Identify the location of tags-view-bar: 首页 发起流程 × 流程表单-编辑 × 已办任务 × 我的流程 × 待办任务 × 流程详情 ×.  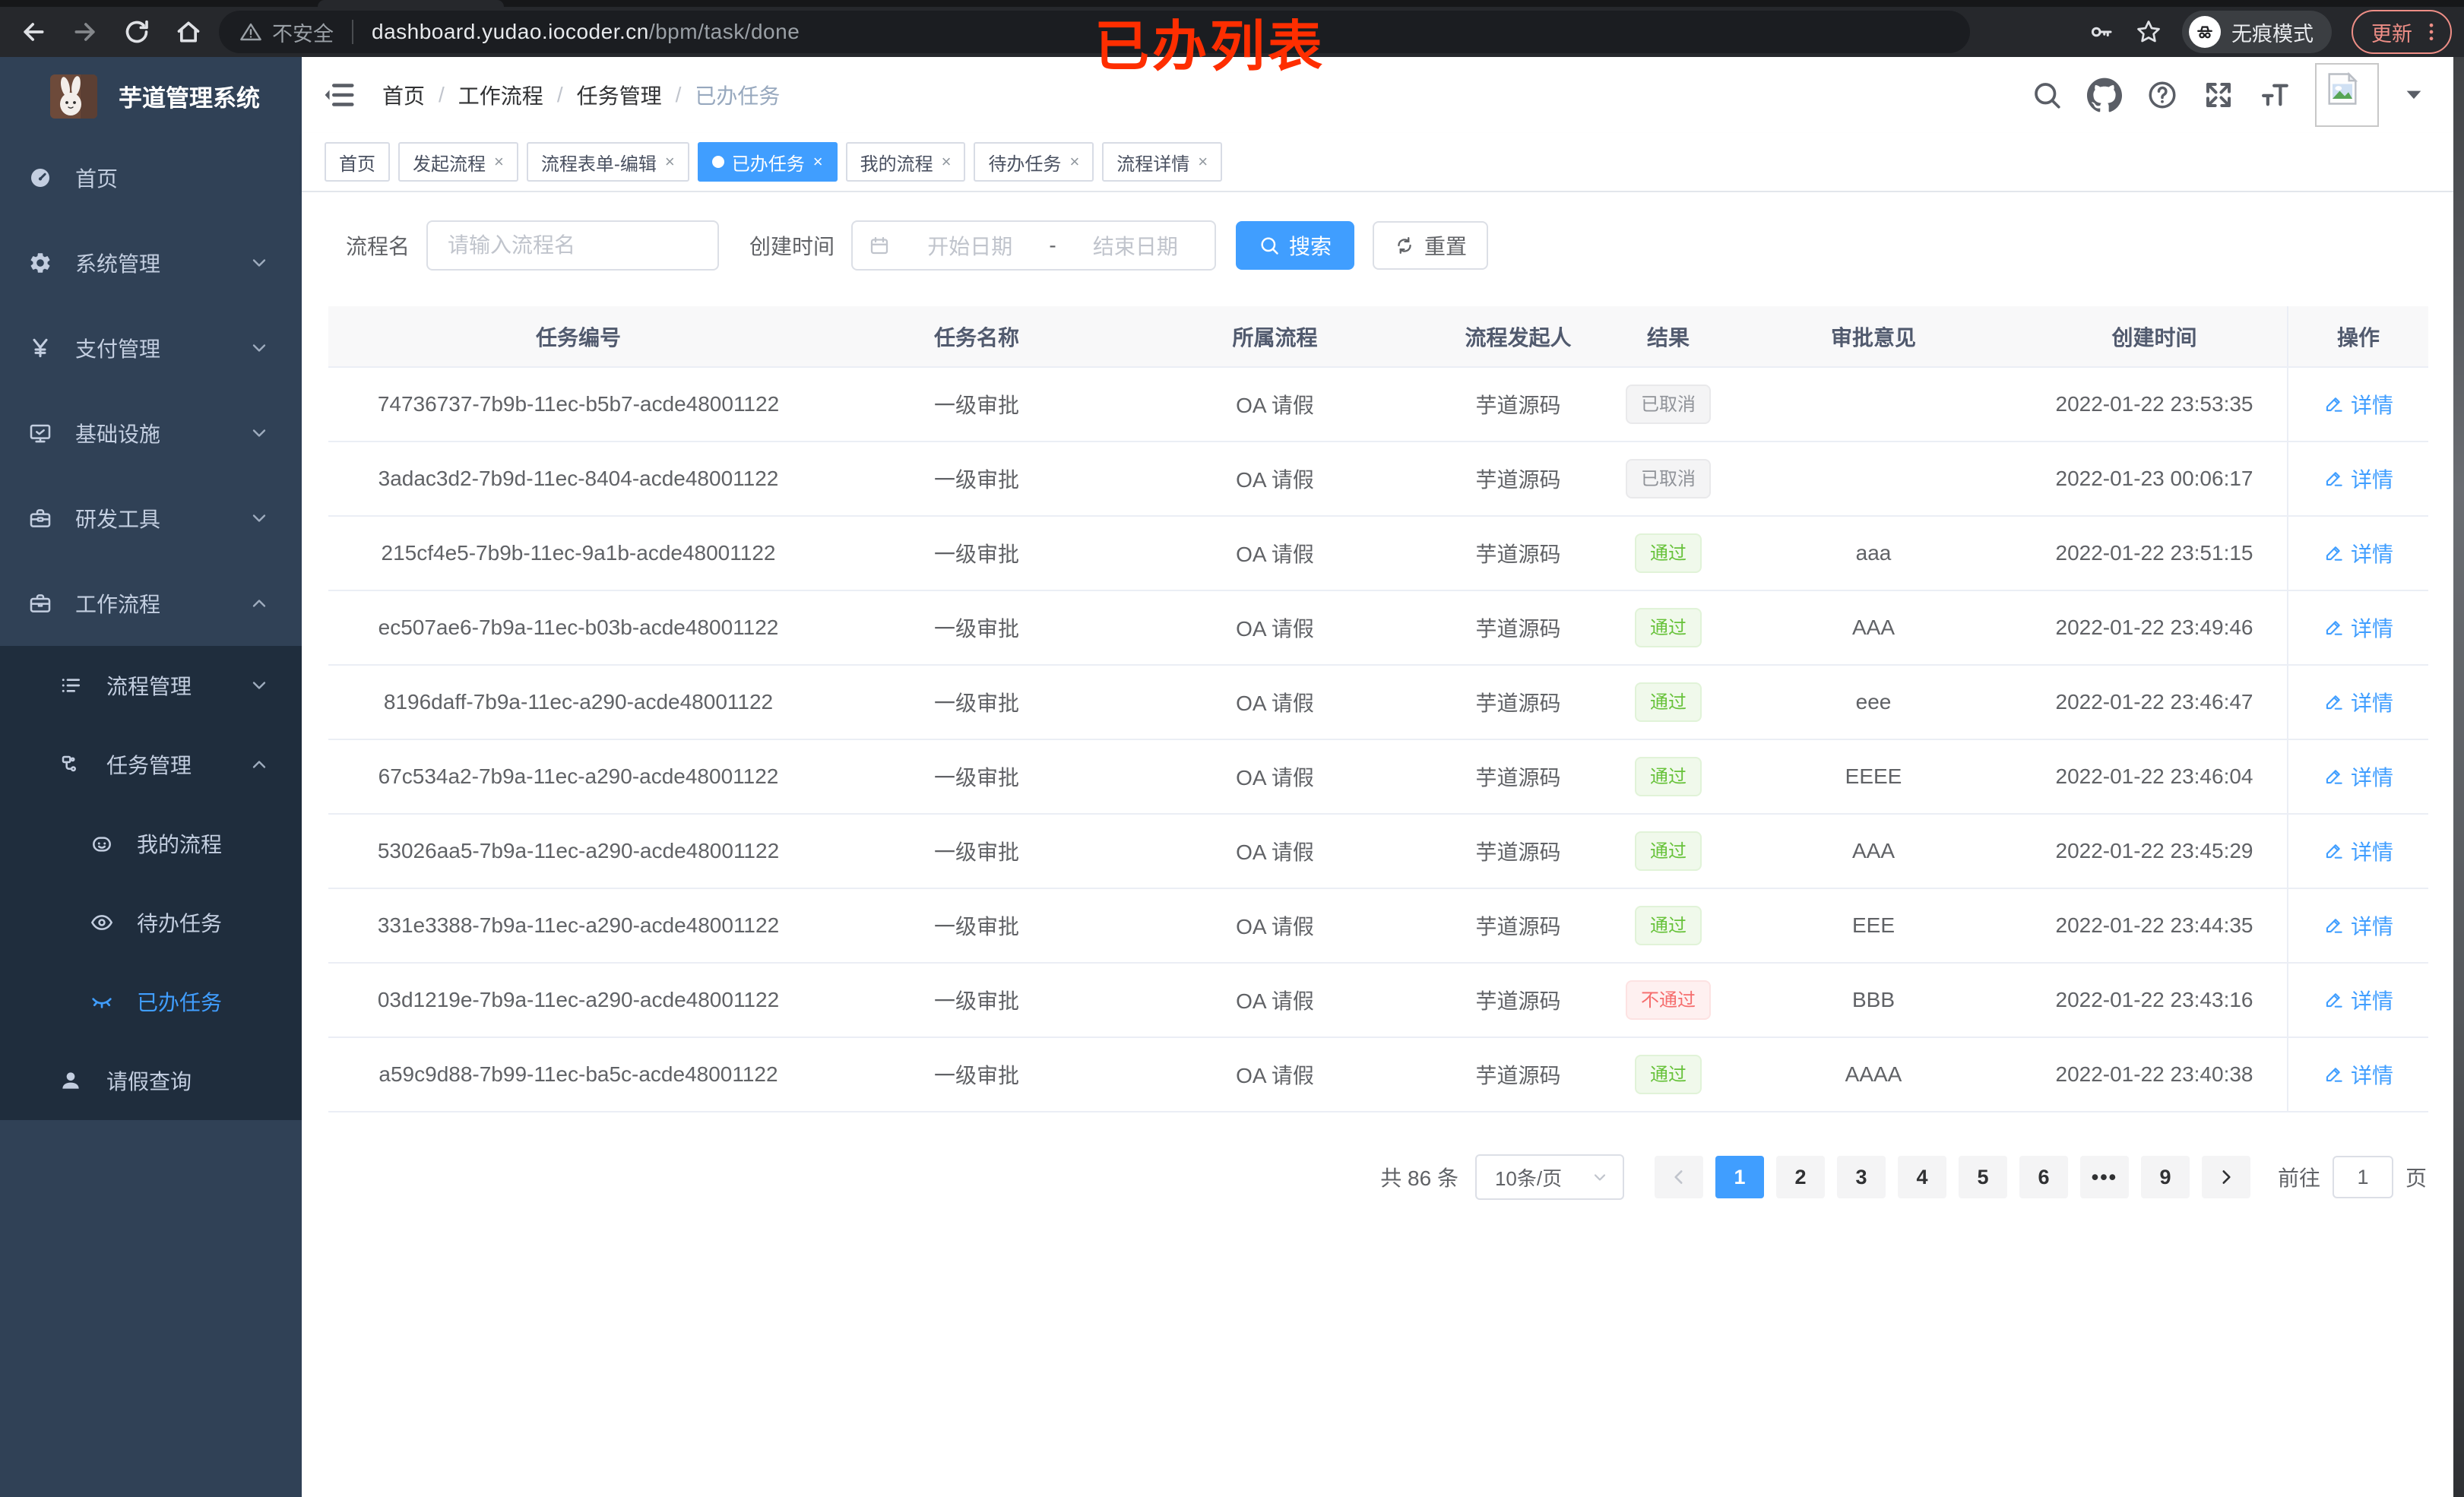
(1377, 162).